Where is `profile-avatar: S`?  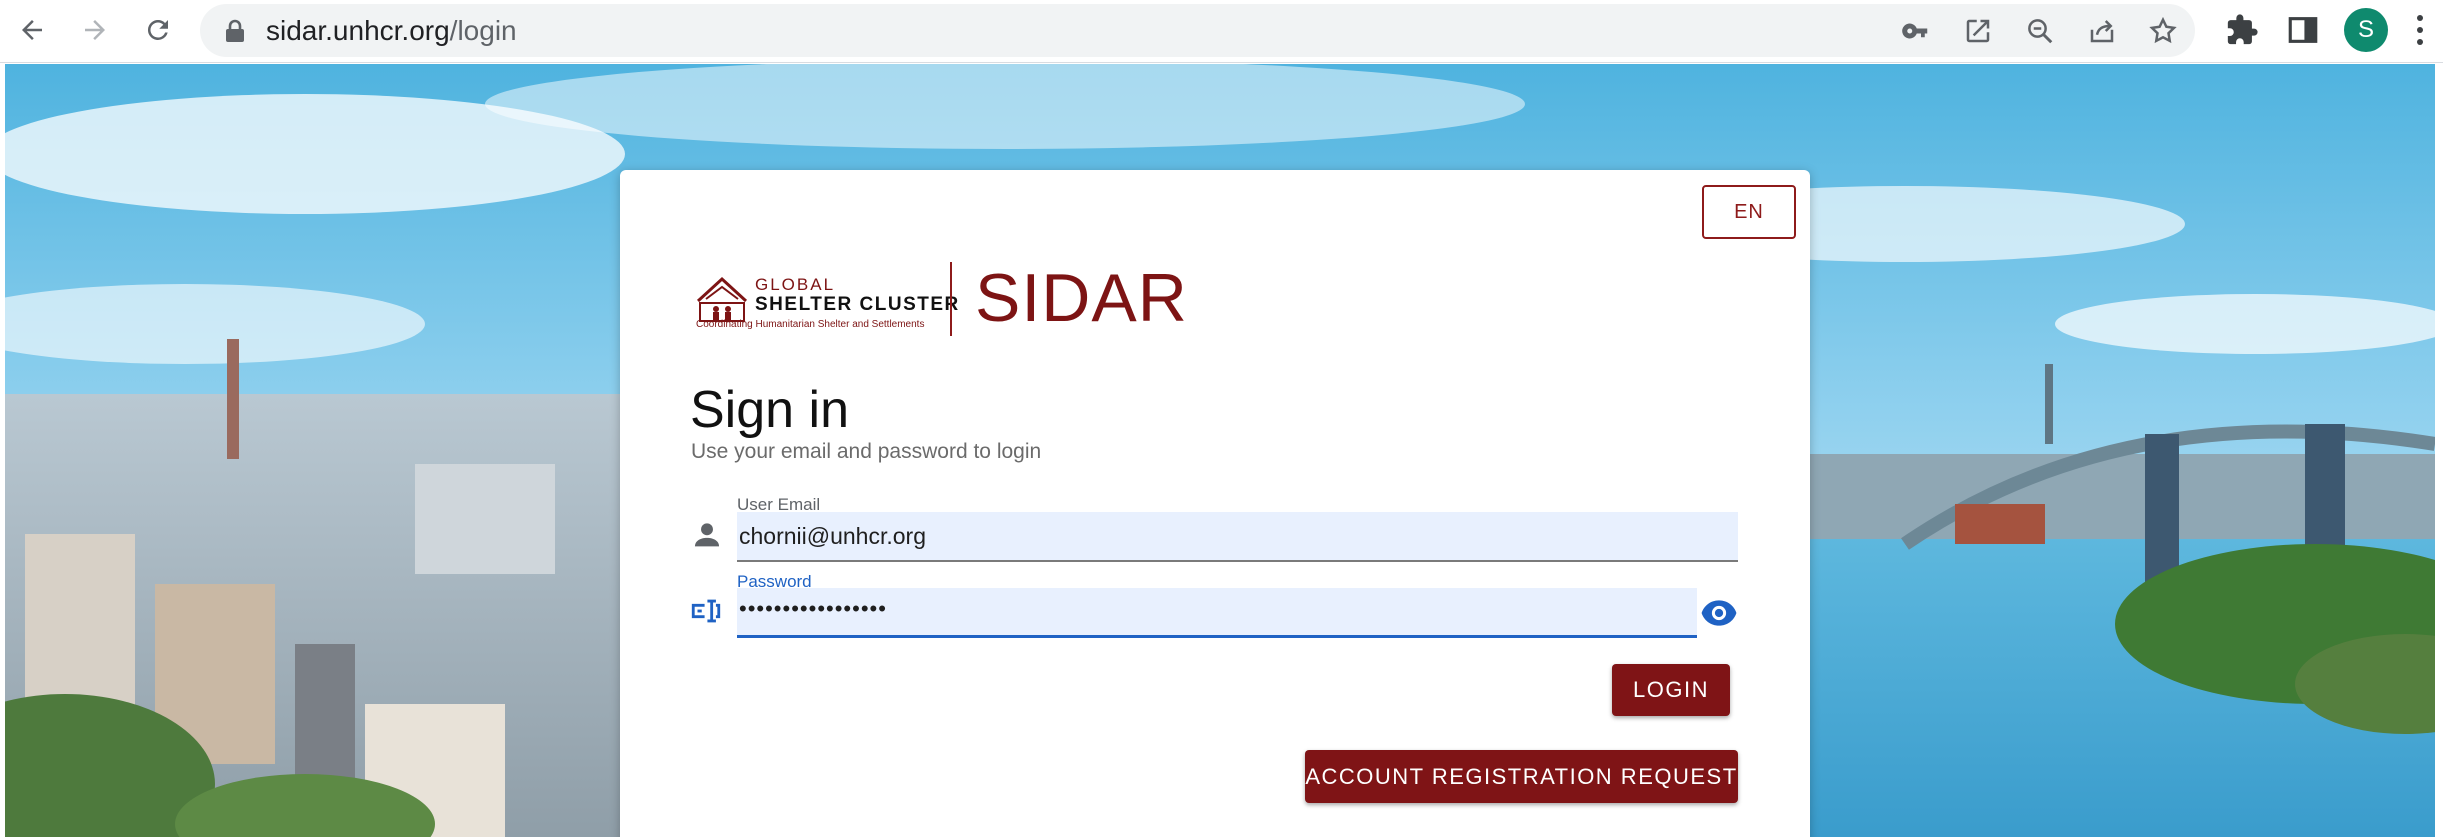
profile-avatar: S is located at coordinates (2366, 30).